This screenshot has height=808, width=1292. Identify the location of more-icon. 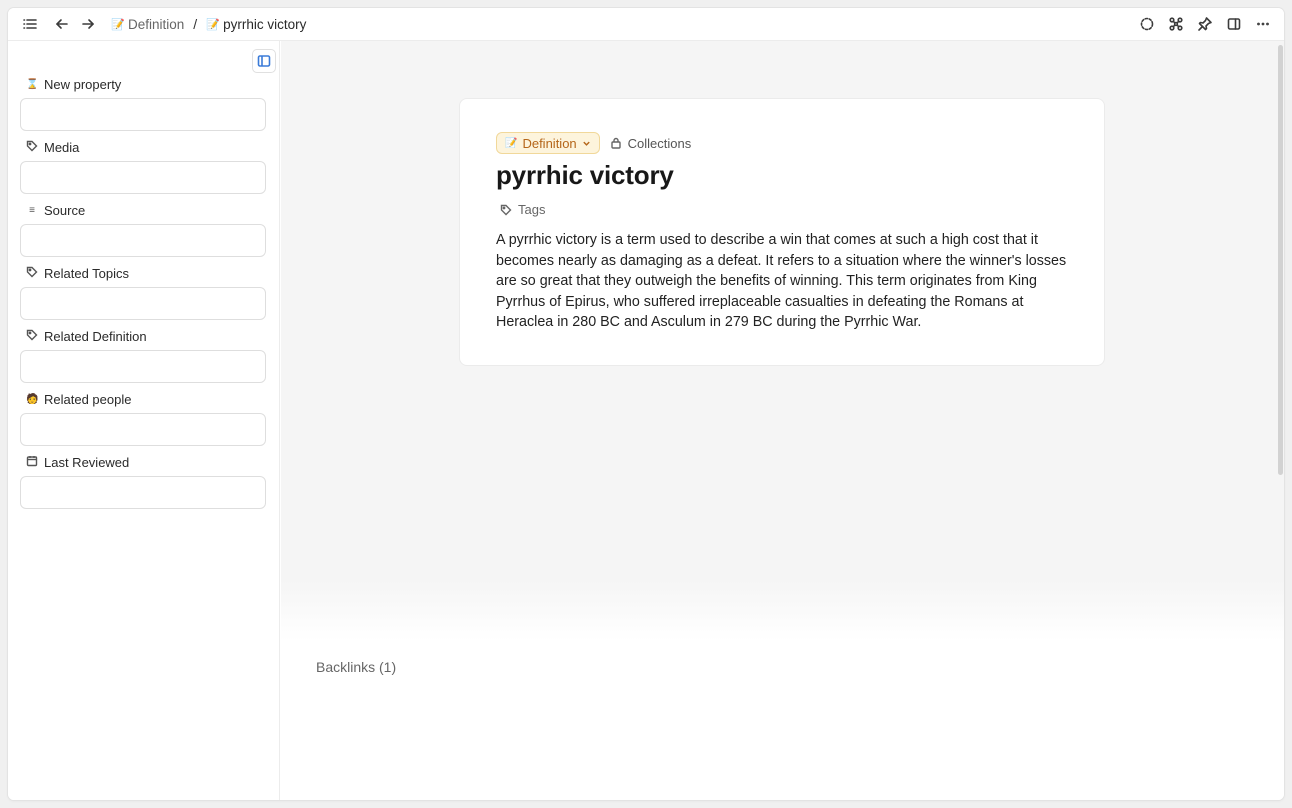
(1263, 24).